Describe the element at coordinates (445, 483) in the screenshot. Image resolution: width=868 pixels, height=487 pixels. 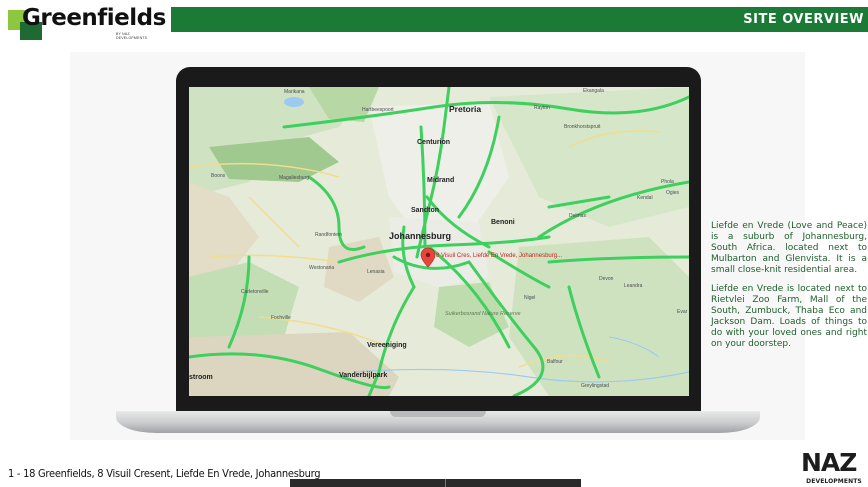
I see `bottom-strip-divider` at that location.